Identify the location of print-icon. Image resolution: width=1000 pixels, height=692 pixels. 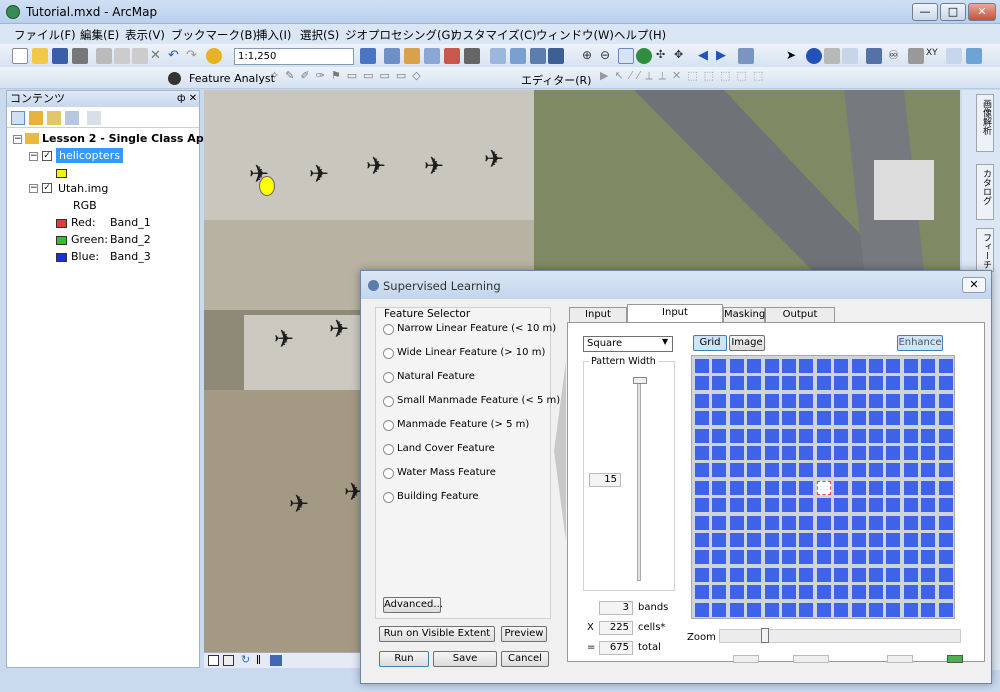
(80, 56).